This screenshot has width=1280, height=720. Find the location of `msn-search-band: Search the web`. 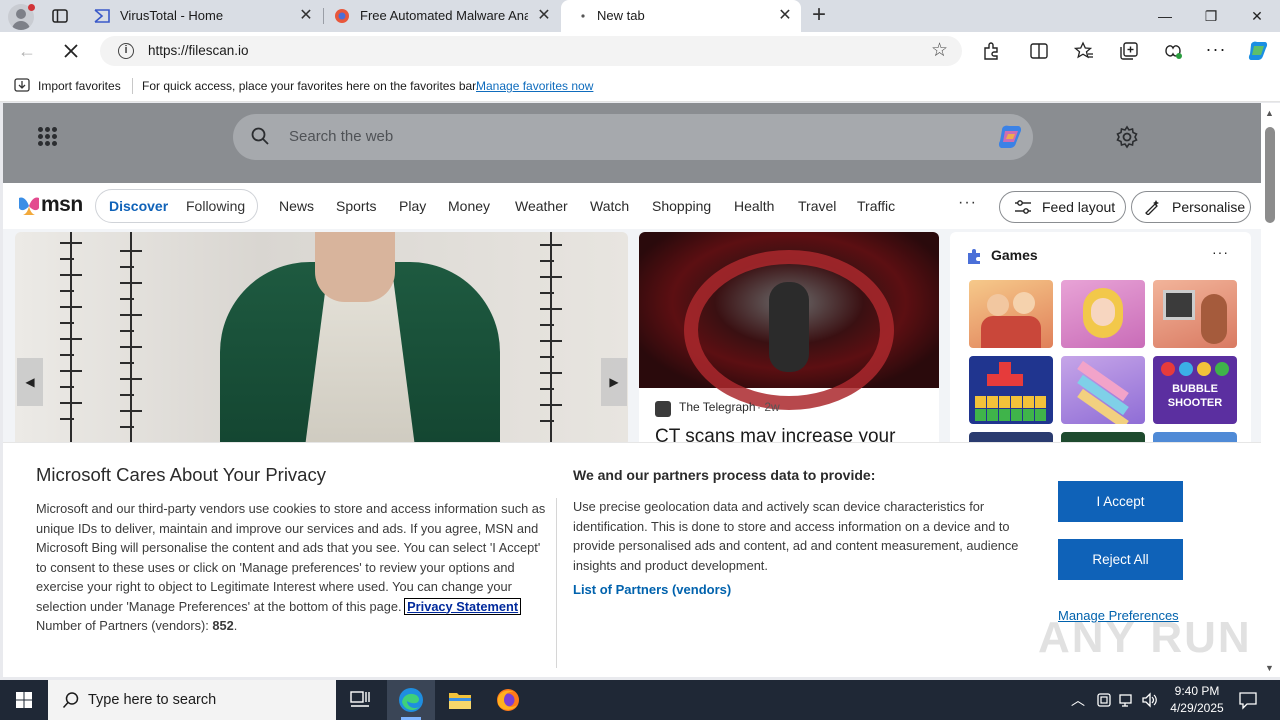

msn-search-band: Search the web is located at coordinates (632, 143).